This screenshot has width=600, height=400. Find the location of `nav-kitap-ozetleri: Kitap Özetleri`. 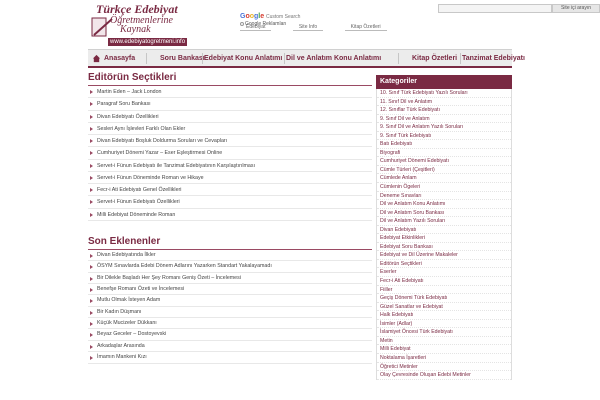

nav-kitap-ozetleri: Kitap Özetleri is located at coordinates (434, 58).